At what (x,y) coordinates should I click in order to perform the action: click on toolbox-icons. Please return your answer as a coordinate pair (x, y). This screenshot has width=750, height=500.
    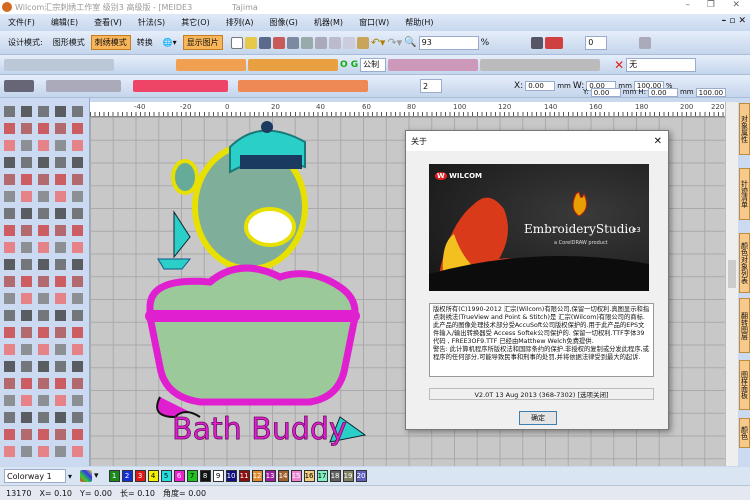
    Looking at the image, I should click on (45, 282).